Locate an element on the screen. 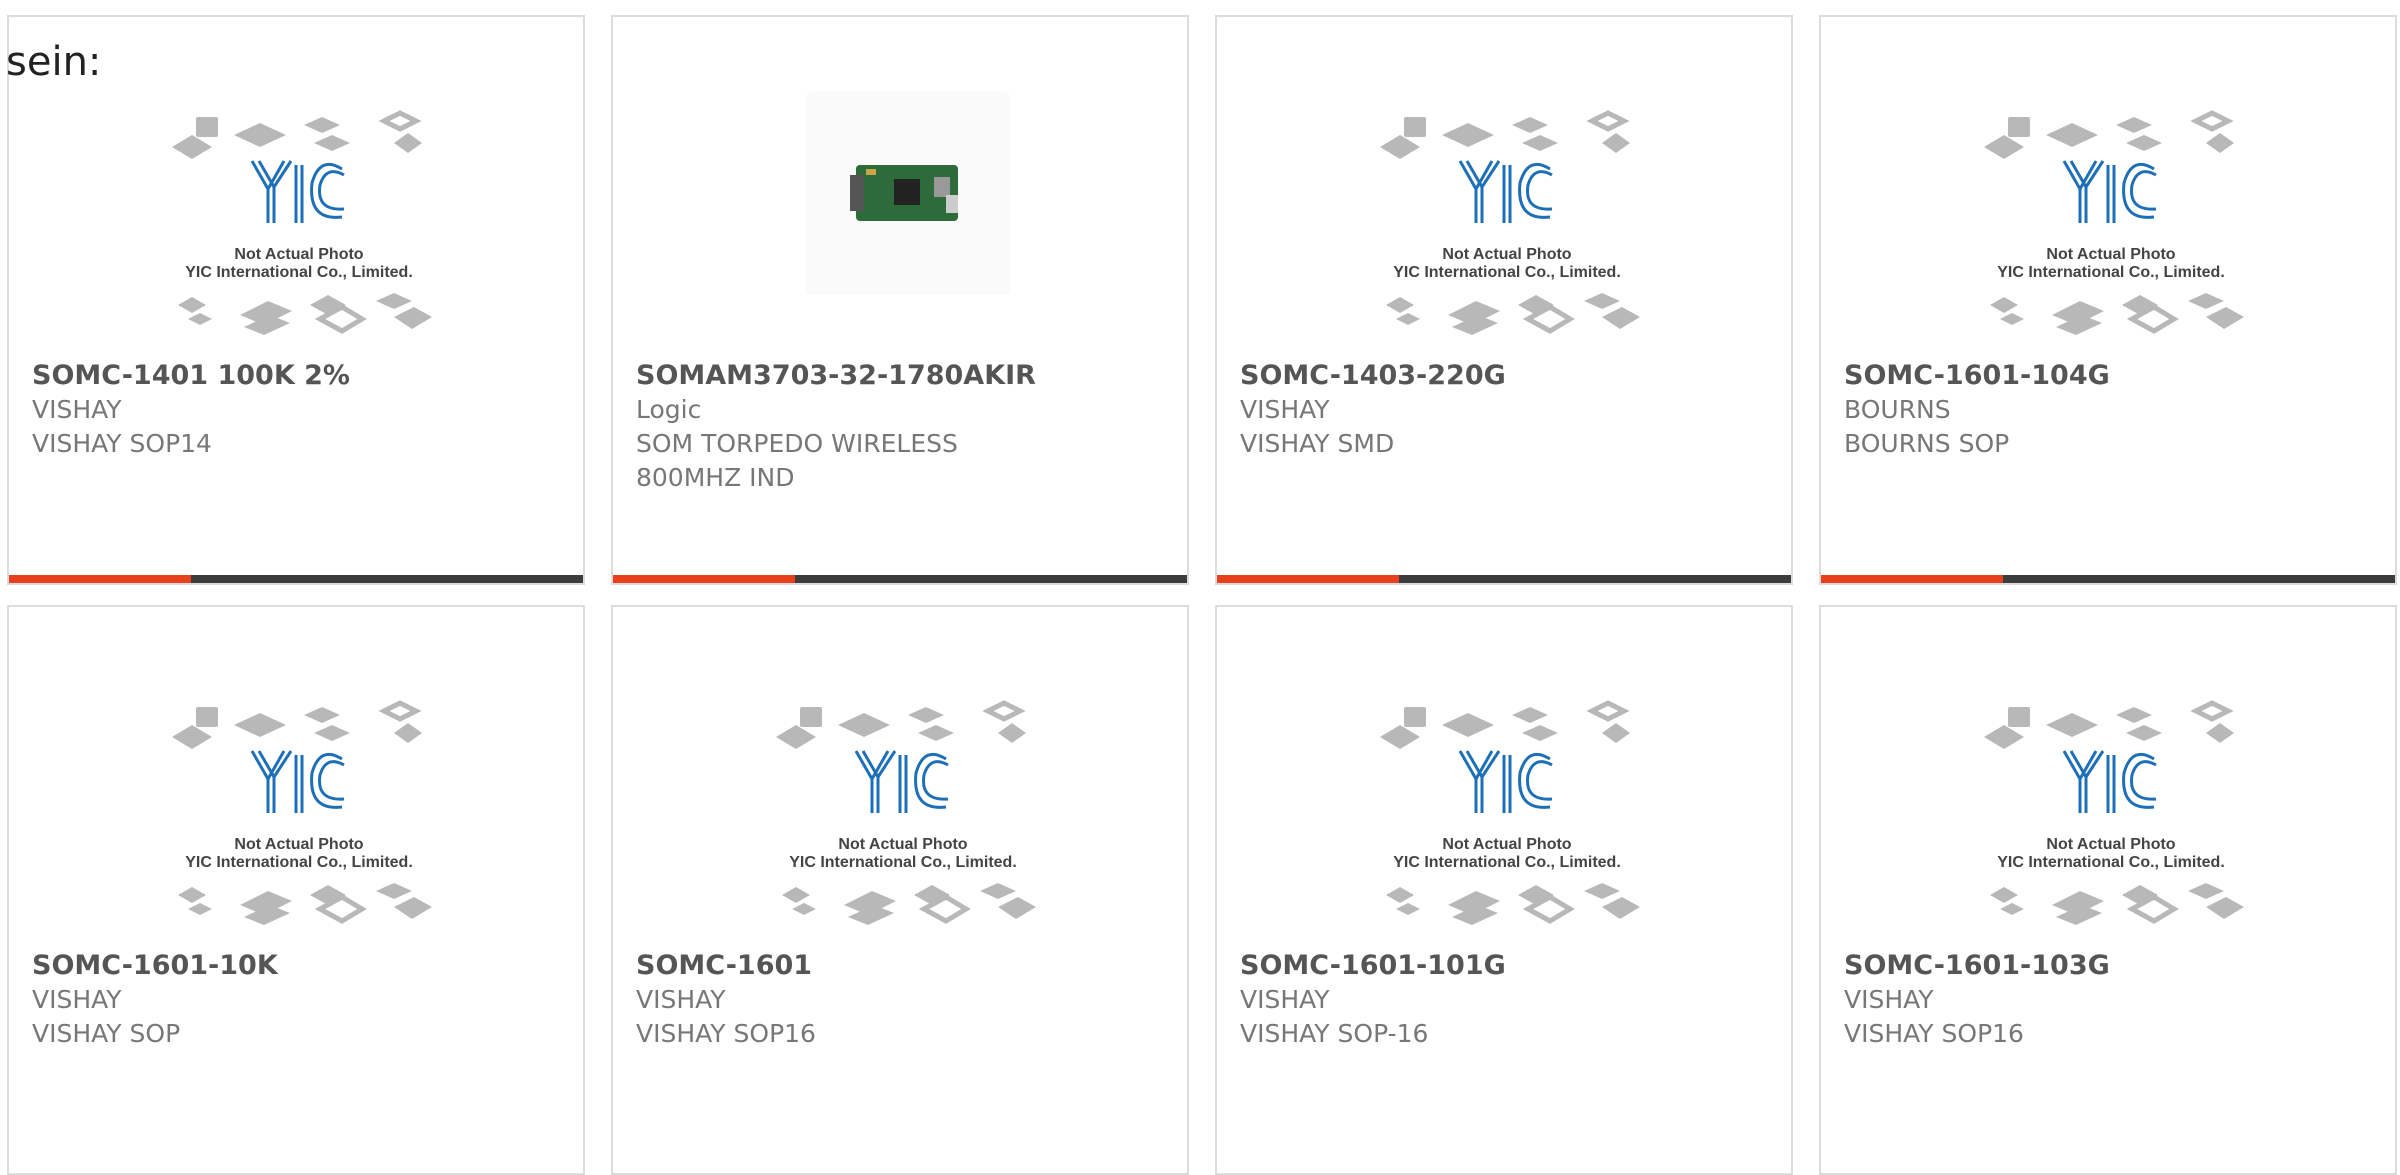 The width and height of the screenshot is (2400, 1175). part-number: SOMC-1601 is located at coordinates (903, 966).